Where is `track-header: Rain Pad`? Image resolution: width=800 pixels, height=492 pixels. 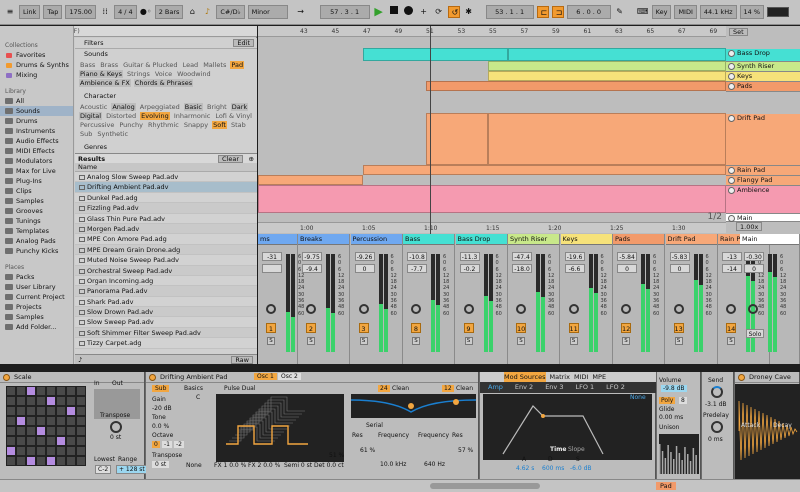 track-header: Rain Pad is located at coordinates (763, 171).